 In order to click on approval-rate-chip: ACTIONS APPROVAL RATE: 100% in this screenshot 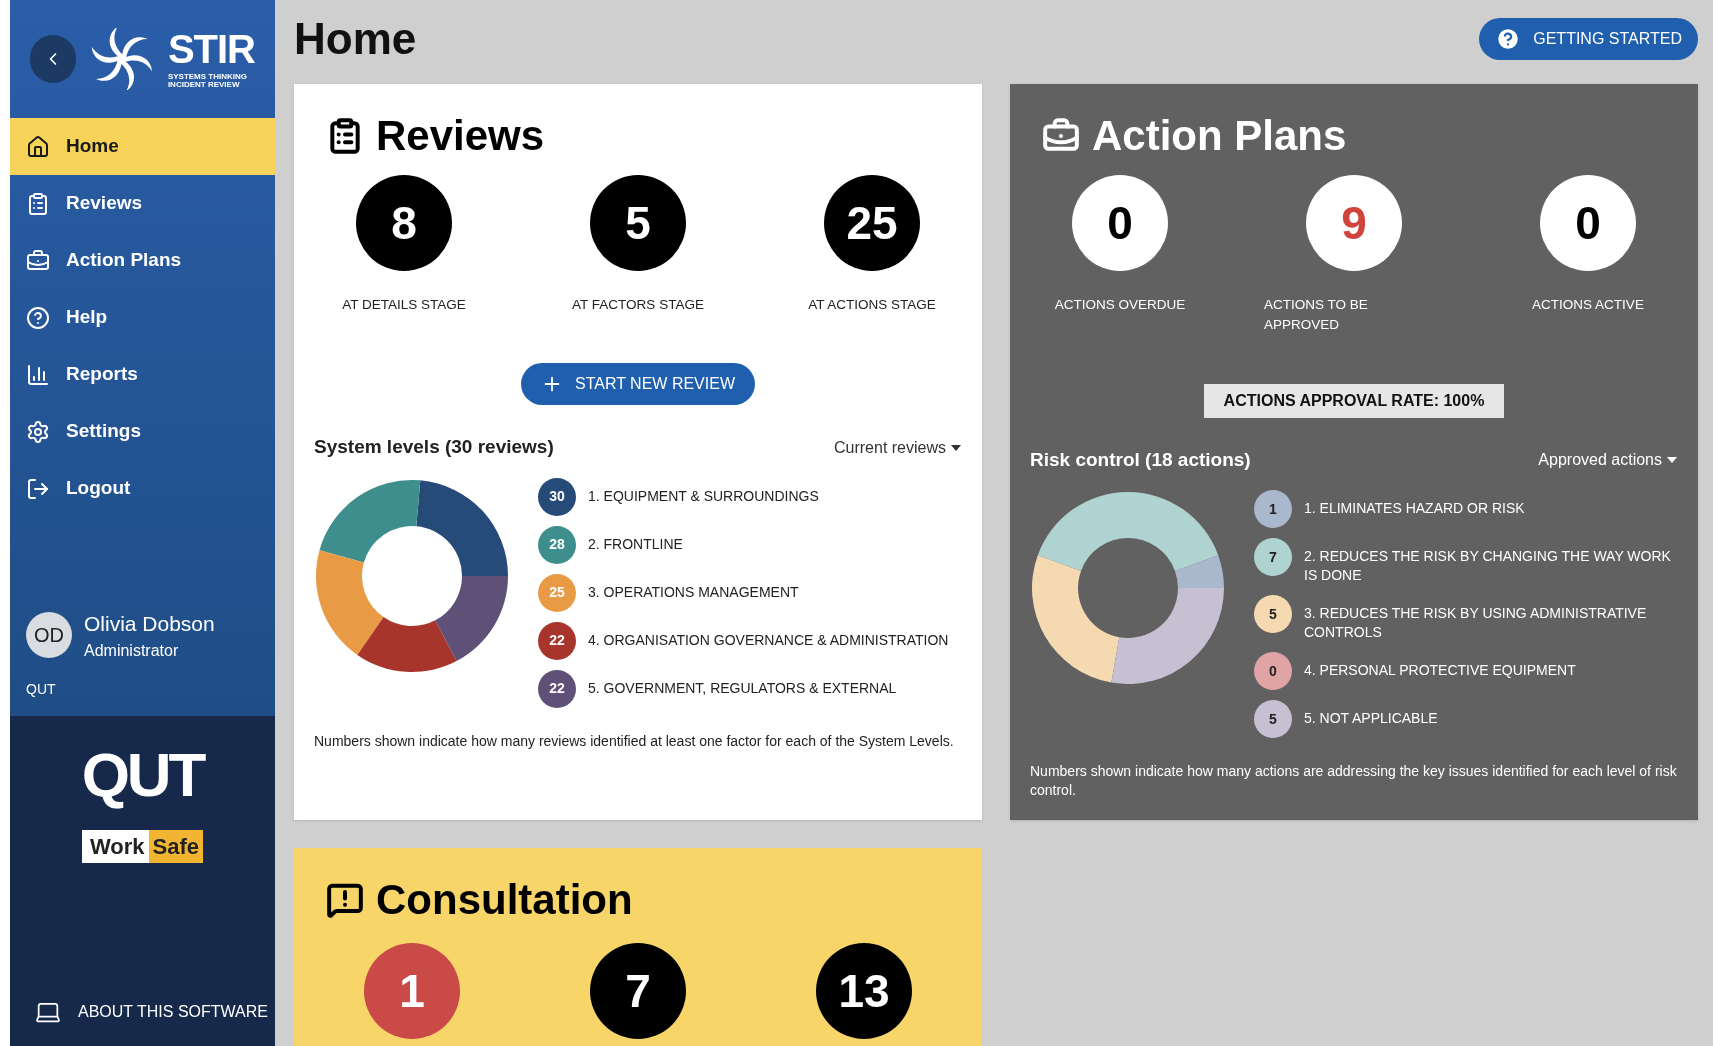, I will do `click(1354, 400)`.